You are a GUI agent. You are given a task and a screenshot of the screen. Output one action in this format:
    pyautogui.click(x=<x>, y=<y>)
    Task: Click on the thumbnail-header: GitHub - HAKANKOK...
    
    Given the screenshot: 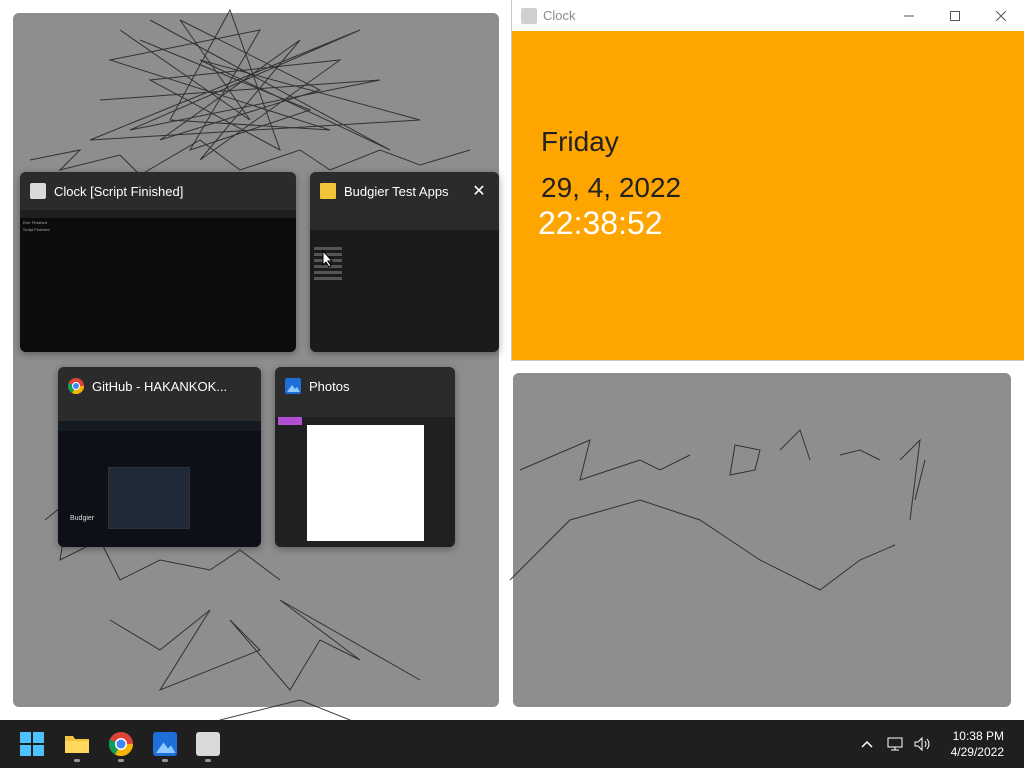 What is the action you would take?
    pyautogui.click(x=159, y=386)
    